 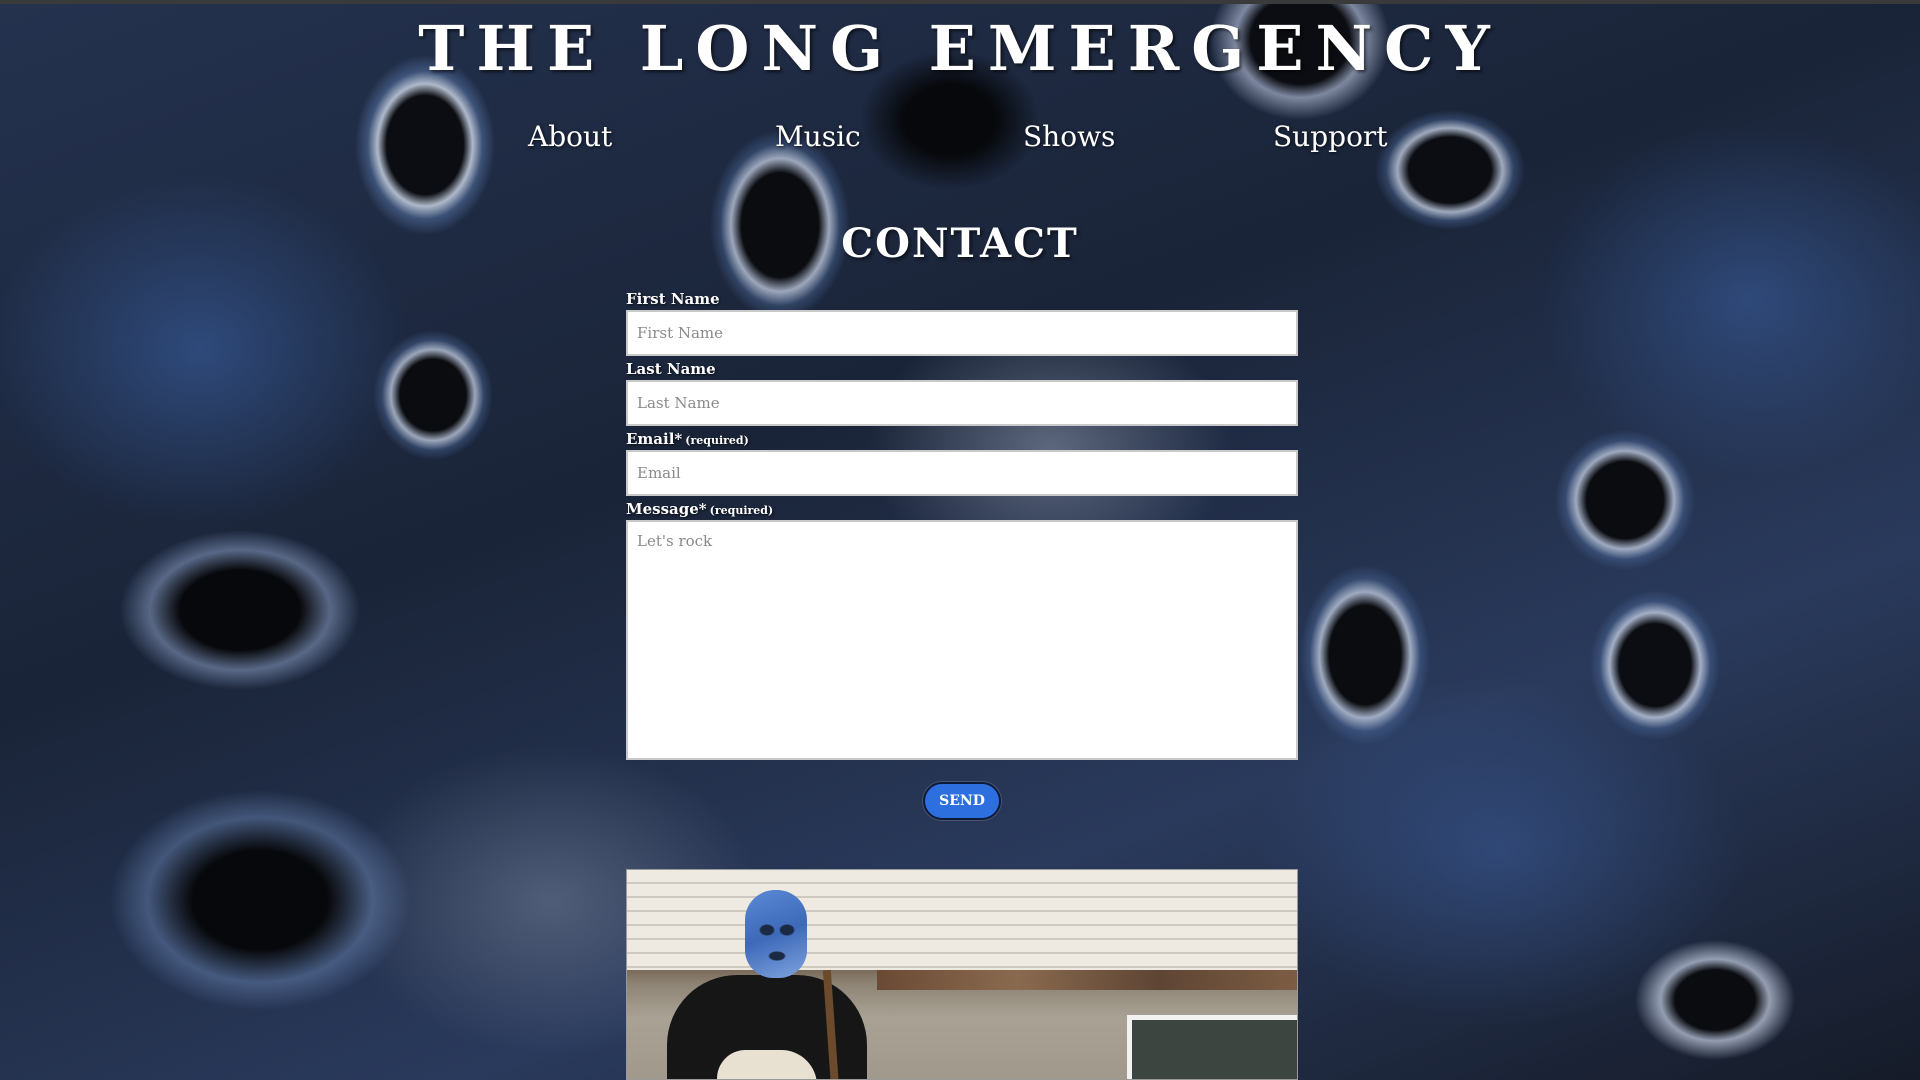 I want to click on first-name-input, so click(x=962, y=333).